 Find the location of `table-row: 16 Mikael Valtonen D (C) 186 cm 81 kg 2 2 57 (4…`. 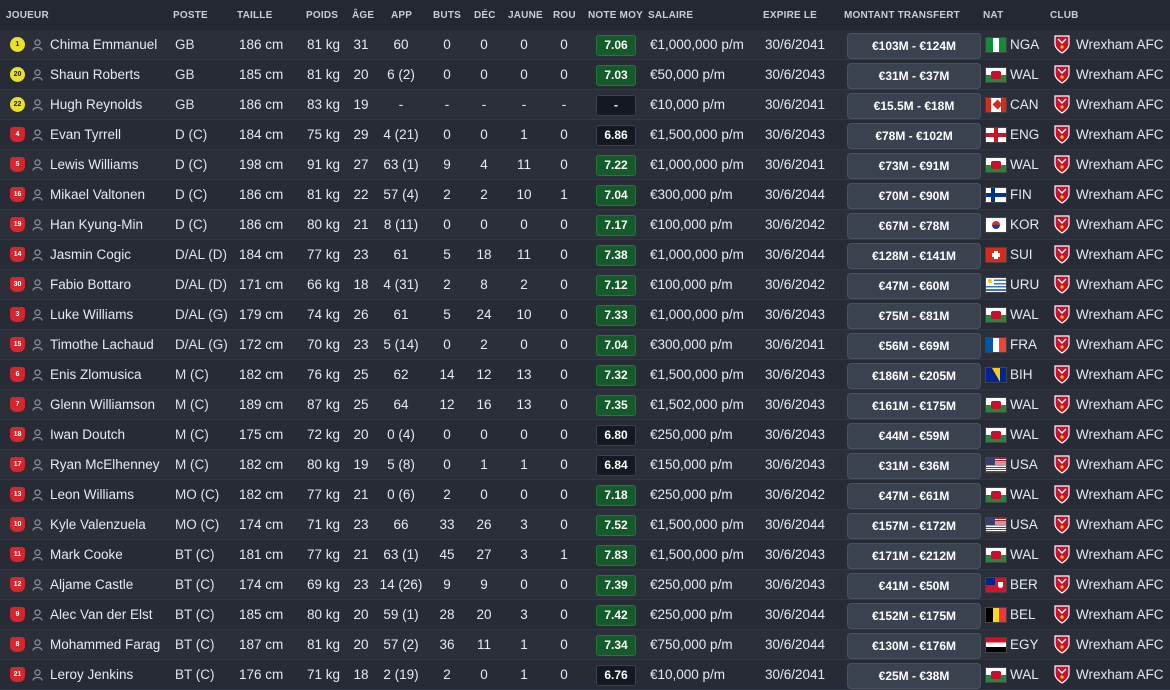

table-row: 16 Mikael Valtonen D (C) 186 cm 81 kg 2 2 57 (4… is located at coordinates (585, 195).